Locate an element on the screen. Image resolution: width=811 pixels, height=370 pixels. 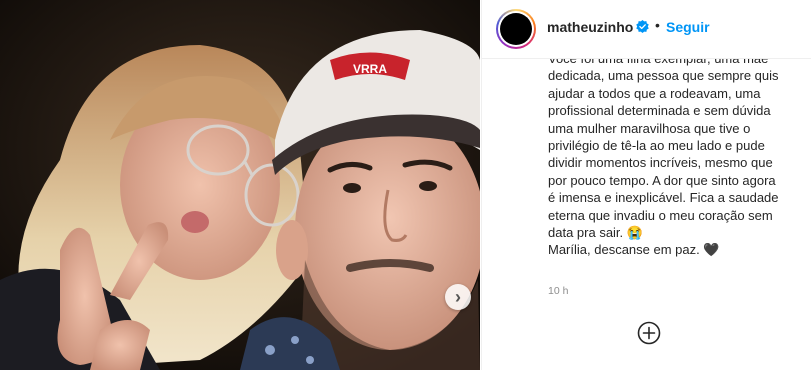
caption-line: Marília, descanse em paz. 🖤 is located at coordinates (634, 250).